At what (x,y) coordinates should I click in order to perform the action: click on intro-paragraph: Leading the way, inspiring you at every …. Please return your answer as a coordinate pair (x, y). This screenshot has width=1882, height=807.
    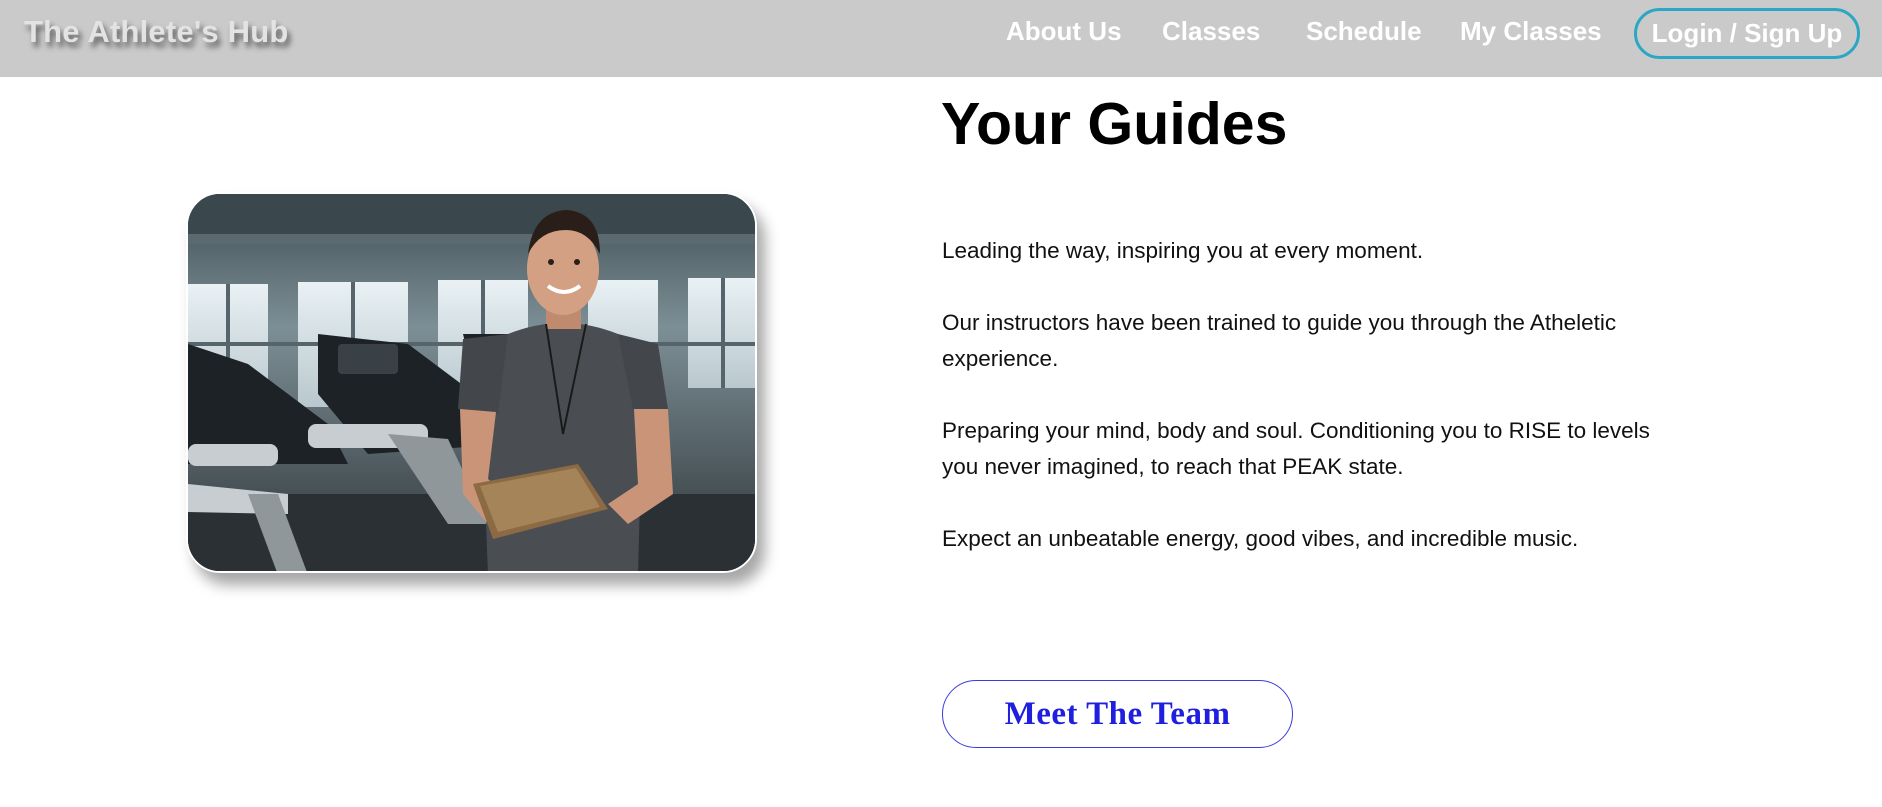
    Looking at the image, I should click on (1183, 250).